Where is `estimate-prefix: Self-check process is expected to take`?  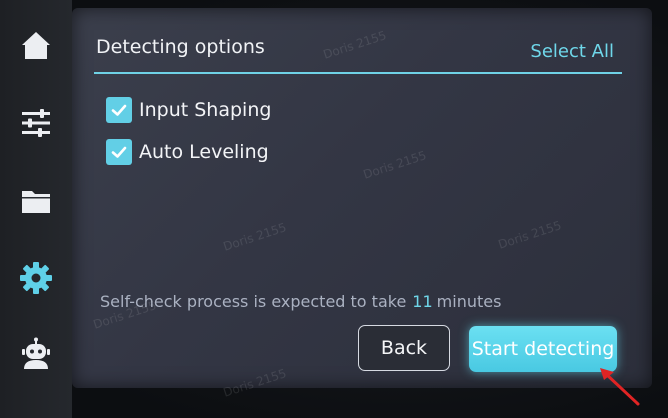
estimate-prefix: Self-check process is expected to take is located at coordinates (253, 301).